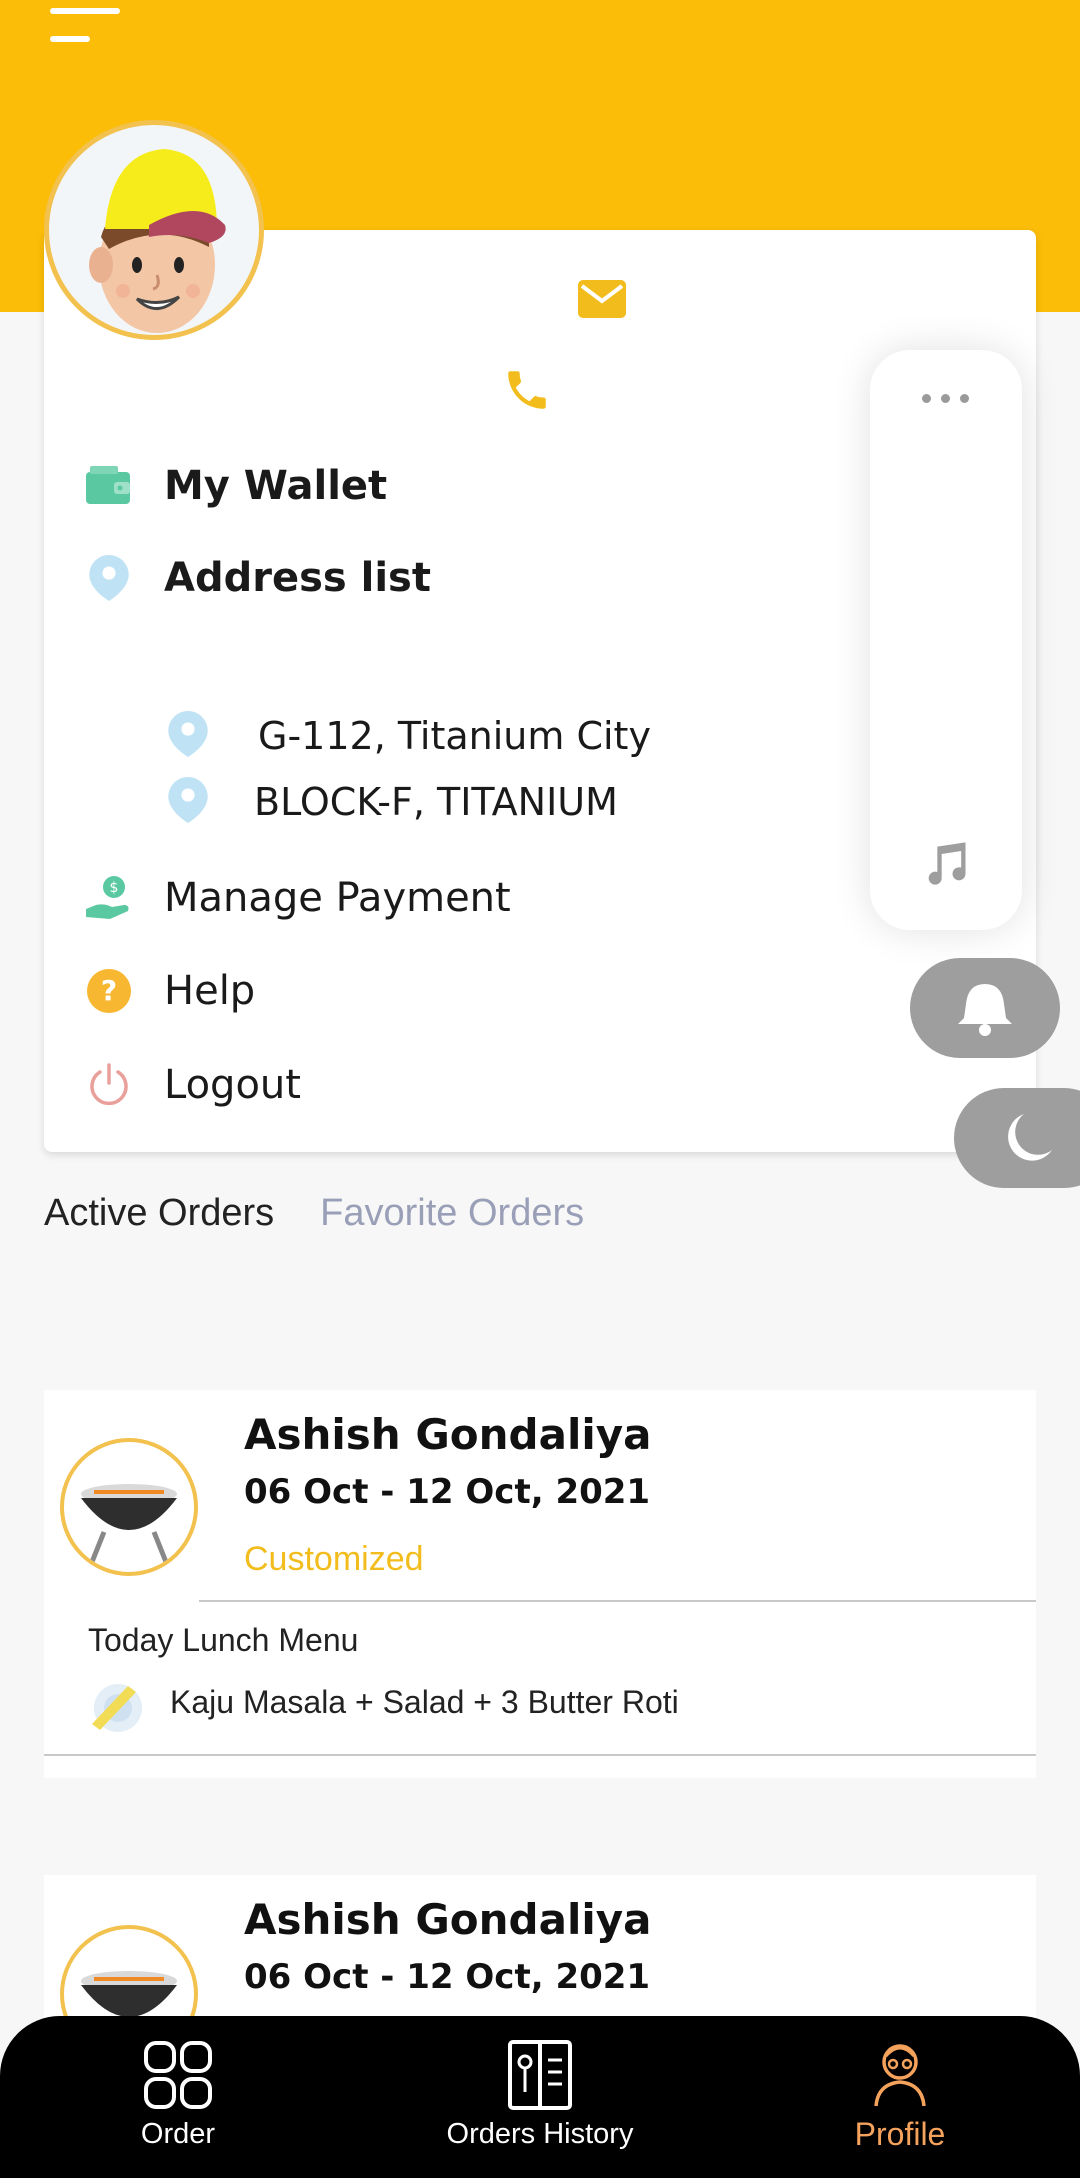 The height and width of the screenshot is (2178, 1080). What do you see at coordinates (527, 390) in the screenshot?
I see `phone-icon` at bounding box center [527, 390].